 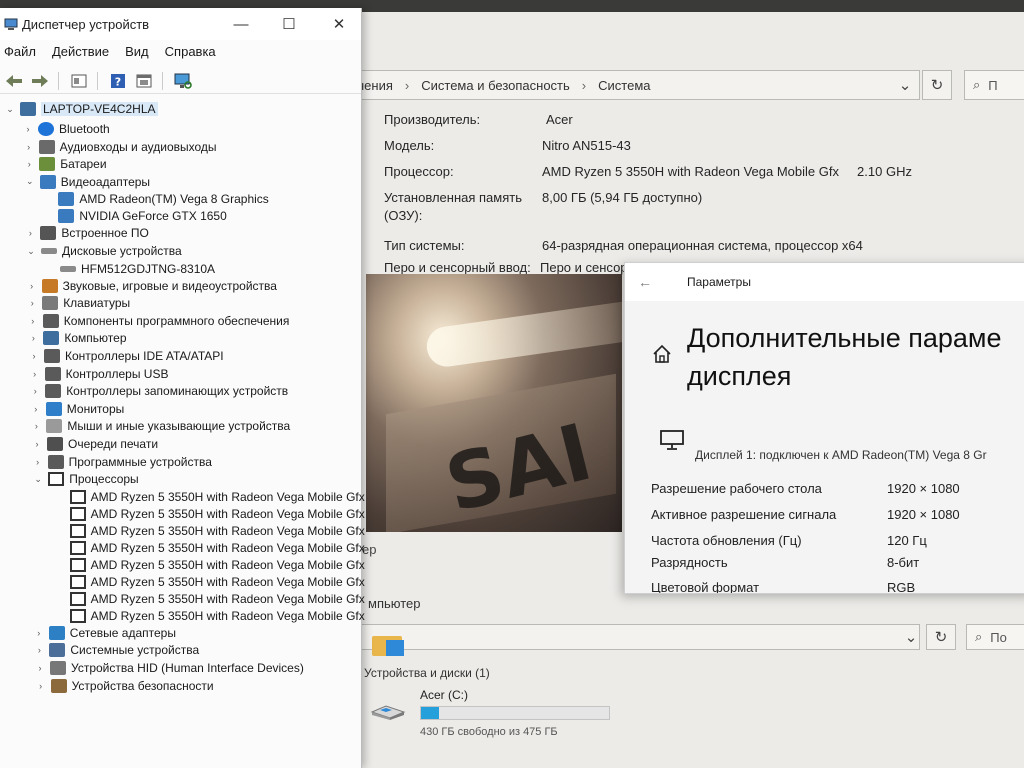 I want to click on breadcrumb-item: нения, so click(x=375, y=85).